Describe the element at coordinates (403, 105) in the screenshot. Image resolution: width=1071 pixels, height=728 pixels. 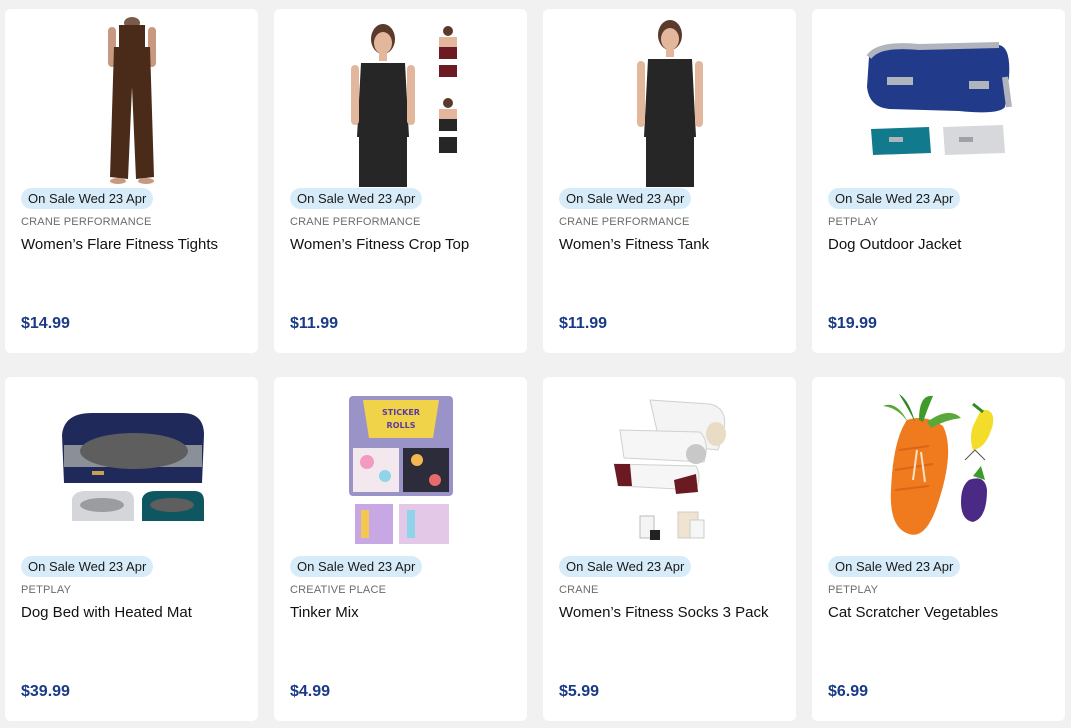
I see `crop-top-image` at that location.